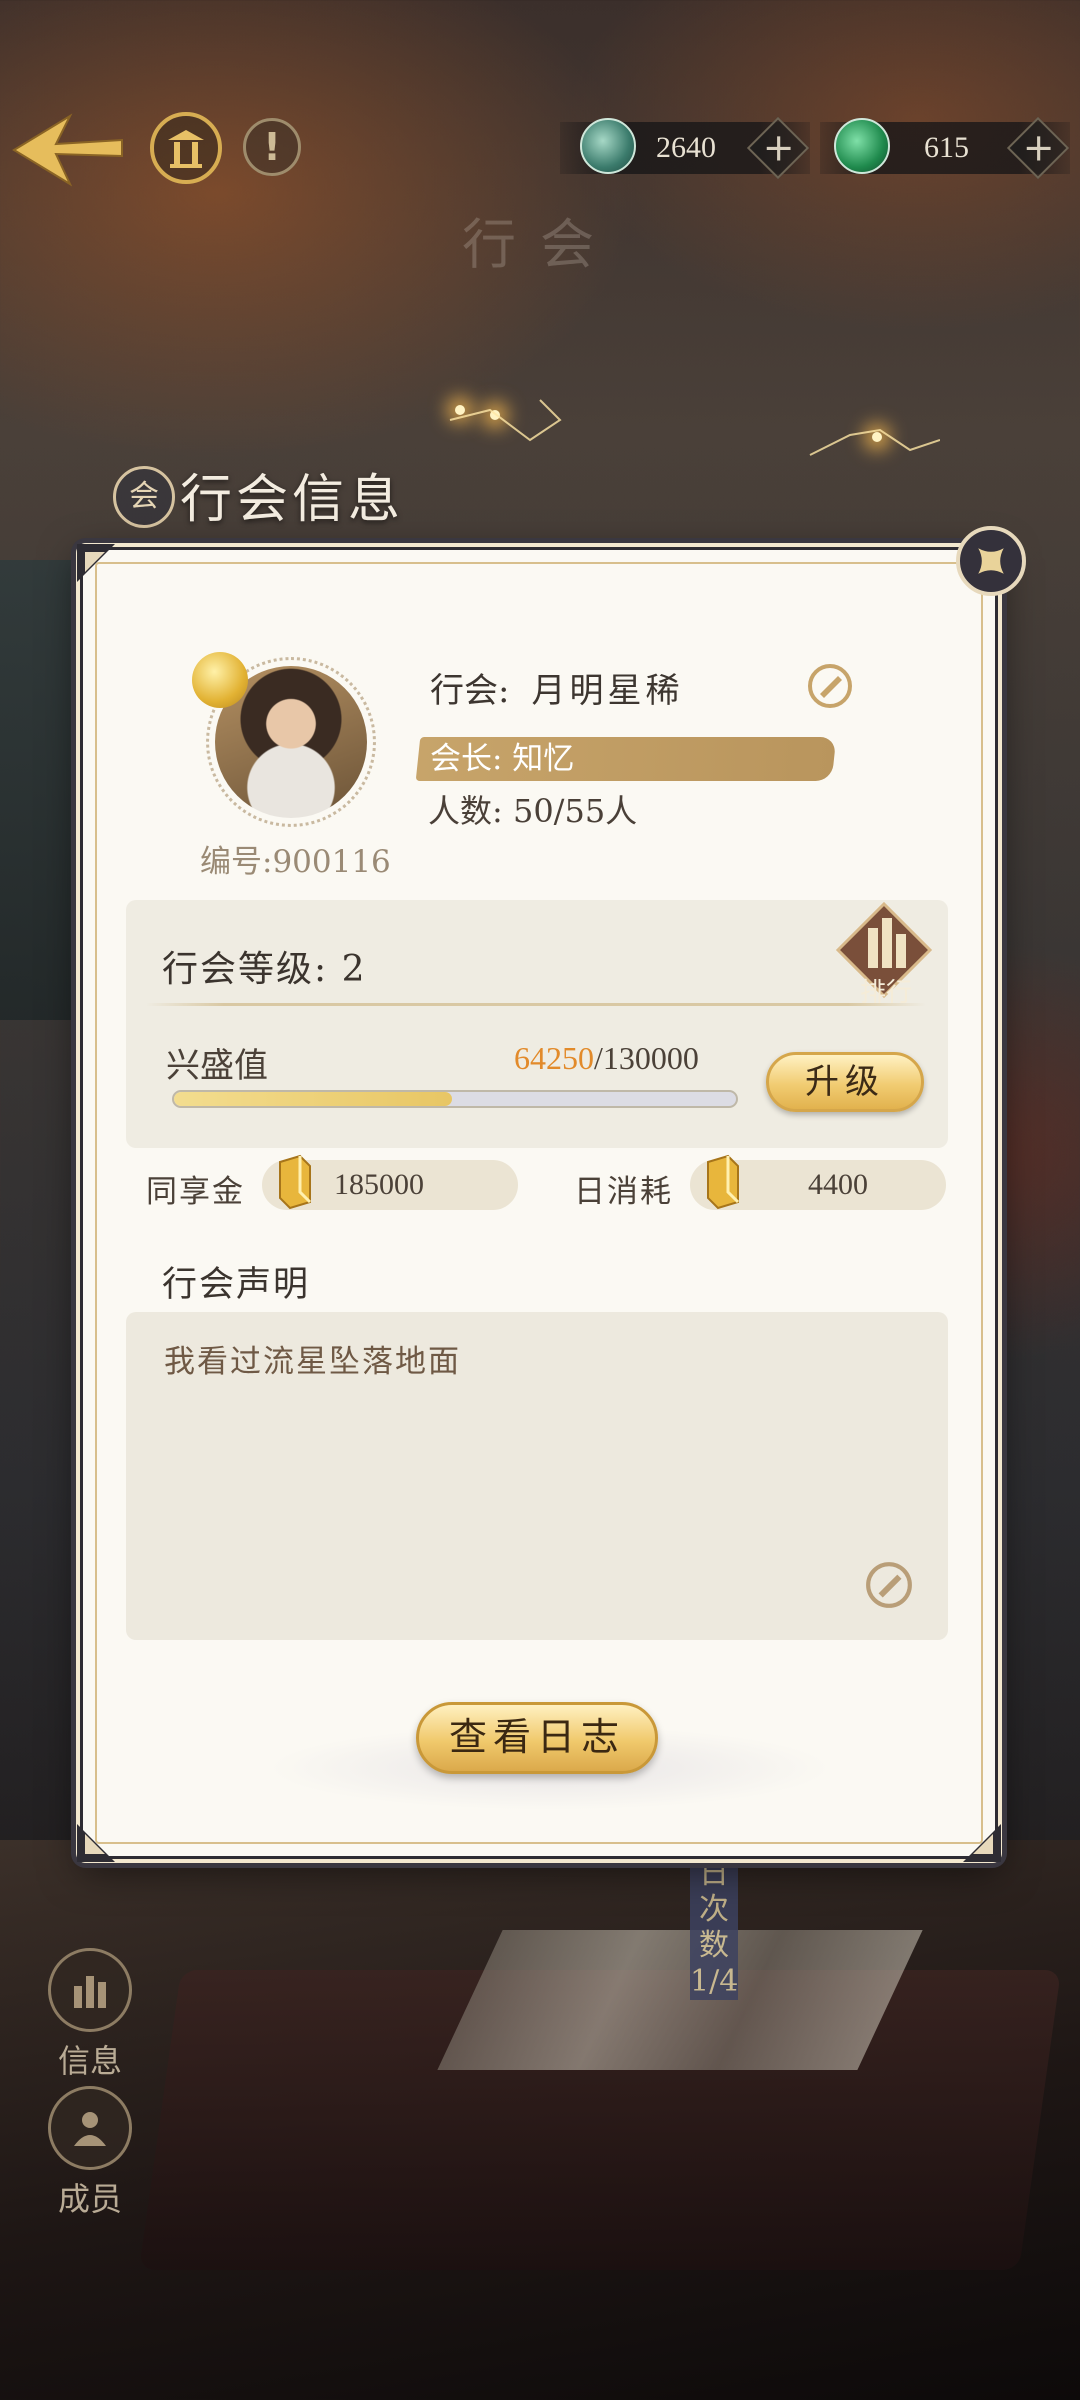  What do you see at coordinates (623, 1192) in the screenshot?
I see `daily-cost-label: 日消耗` at bounding box center [623, 1192].